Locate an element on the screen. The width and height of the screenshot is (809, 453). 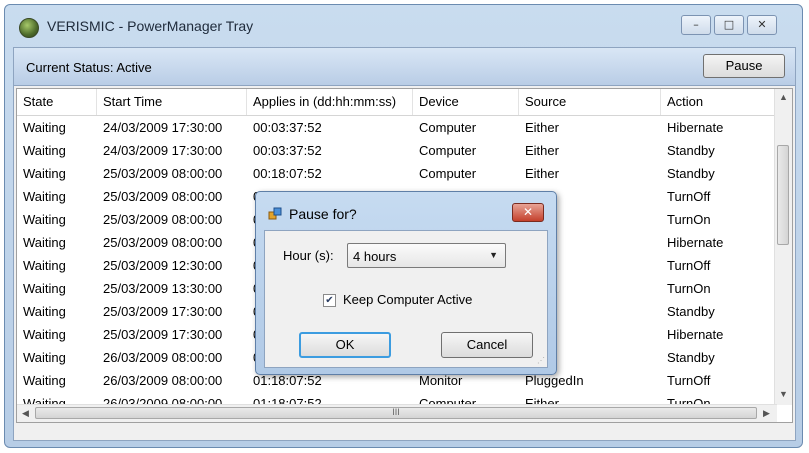
column-header: Device is located at coordinates (466, 102).